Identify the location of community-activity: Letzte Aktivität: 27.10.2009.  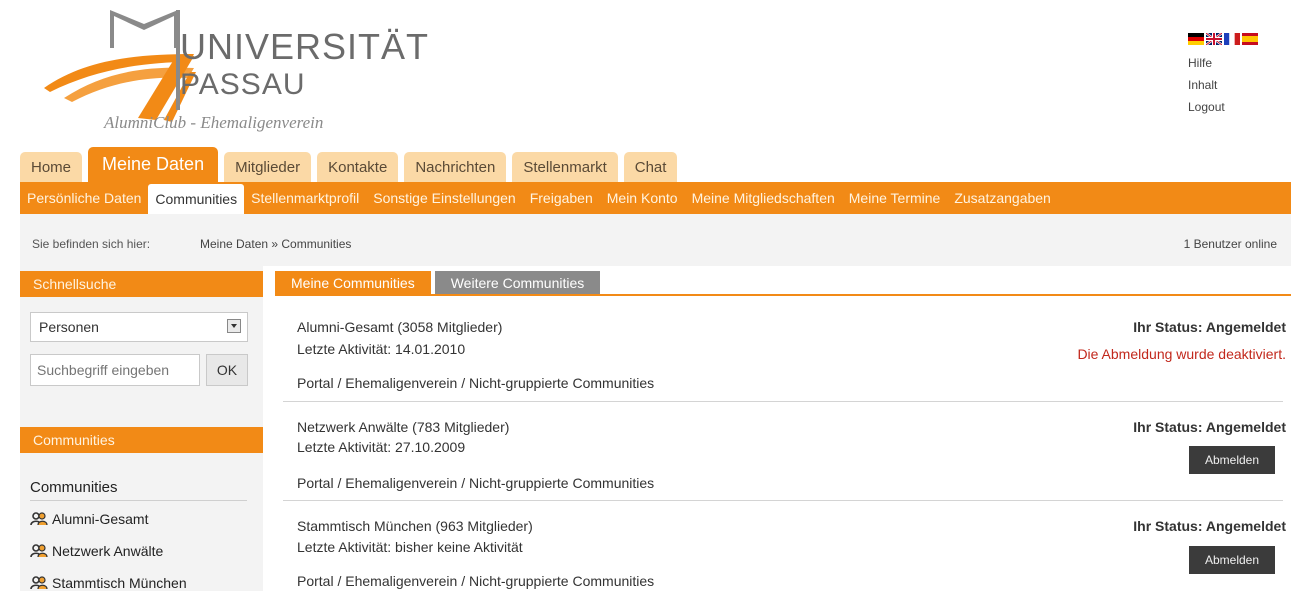
(381, 447).